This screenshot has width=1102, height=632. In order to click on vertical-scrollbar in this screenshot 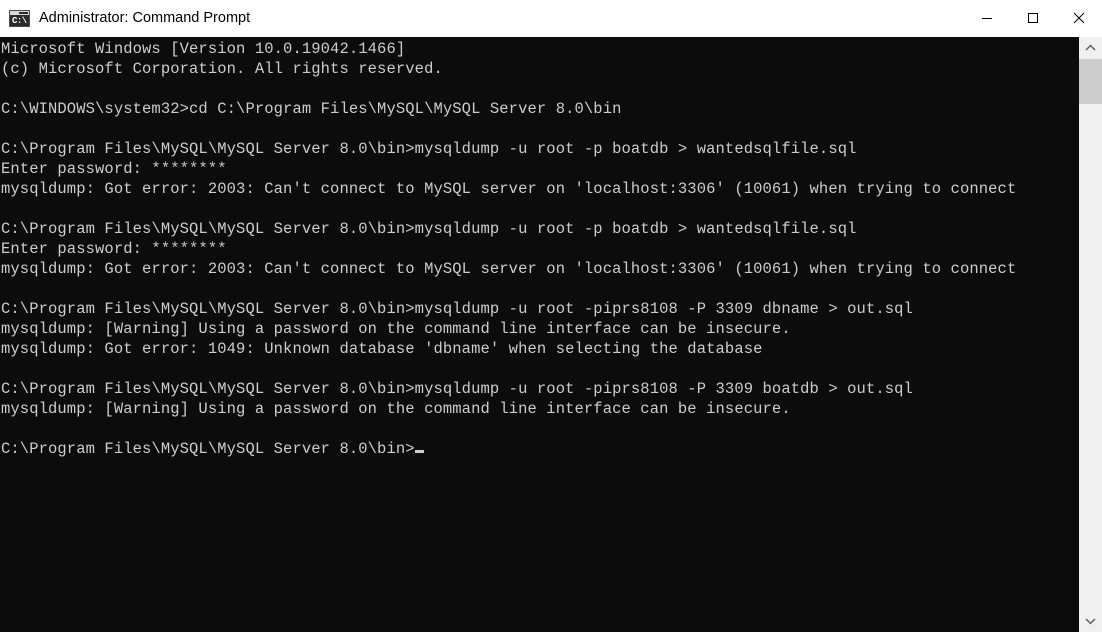, I will do `click(1090, 334)`.